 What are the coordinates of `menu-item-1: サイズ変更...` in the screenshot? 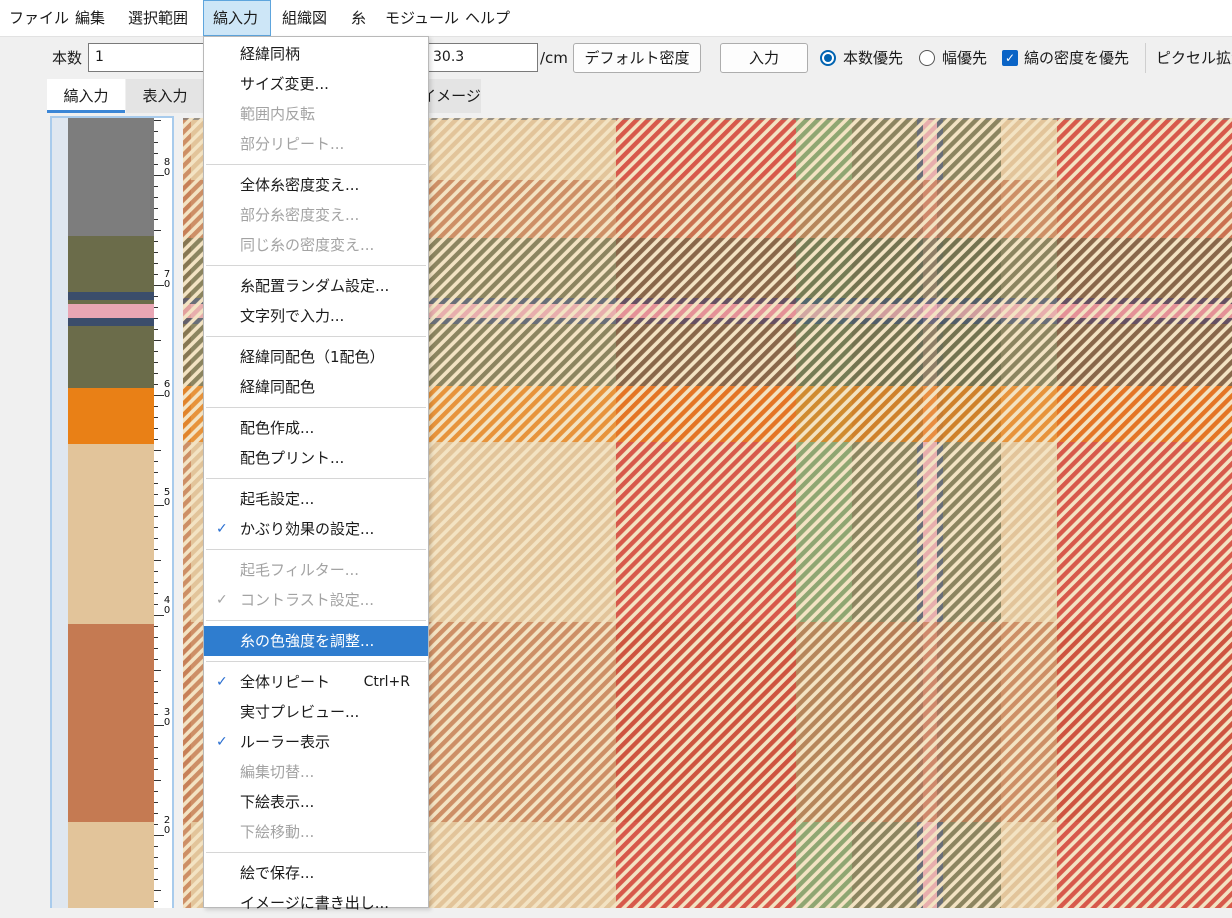 It's located at (316, 84).